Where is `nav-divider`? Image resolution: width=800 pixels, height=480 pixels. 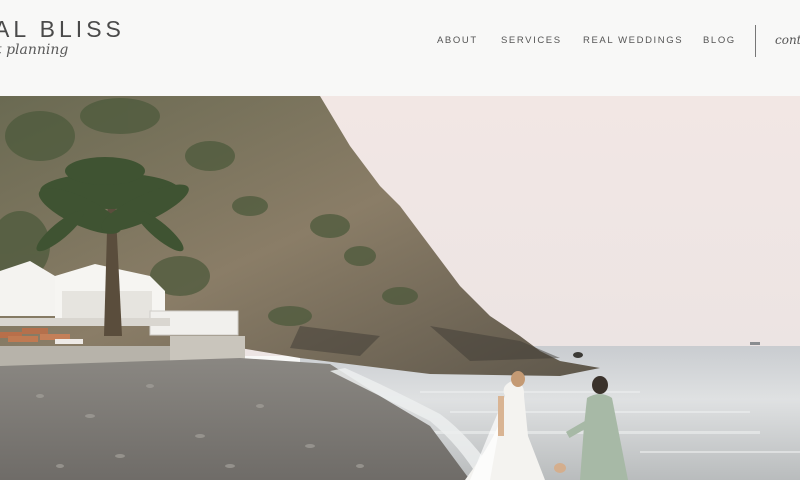
nav-divider is located at coordinates (755, 41).